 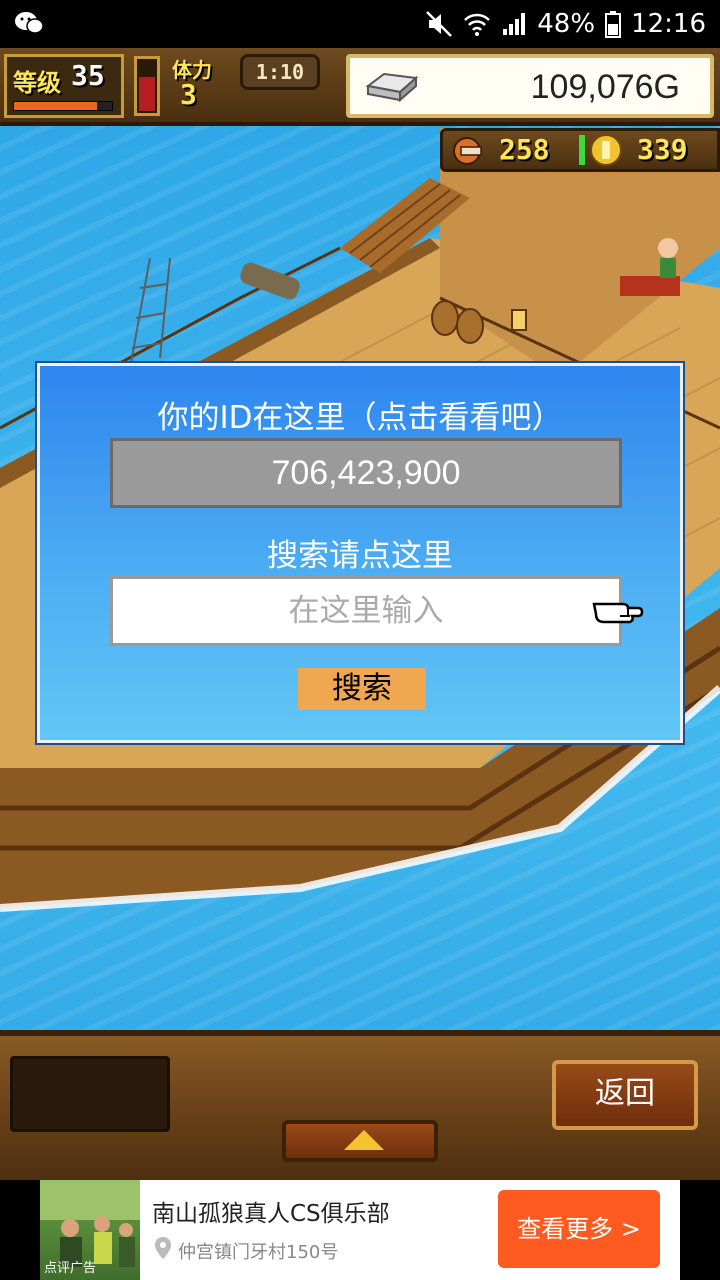 What do you see at coordinates (392, 88) in the screenshot?
I see `silver-bar-icon` at bounding box center [392, 88].